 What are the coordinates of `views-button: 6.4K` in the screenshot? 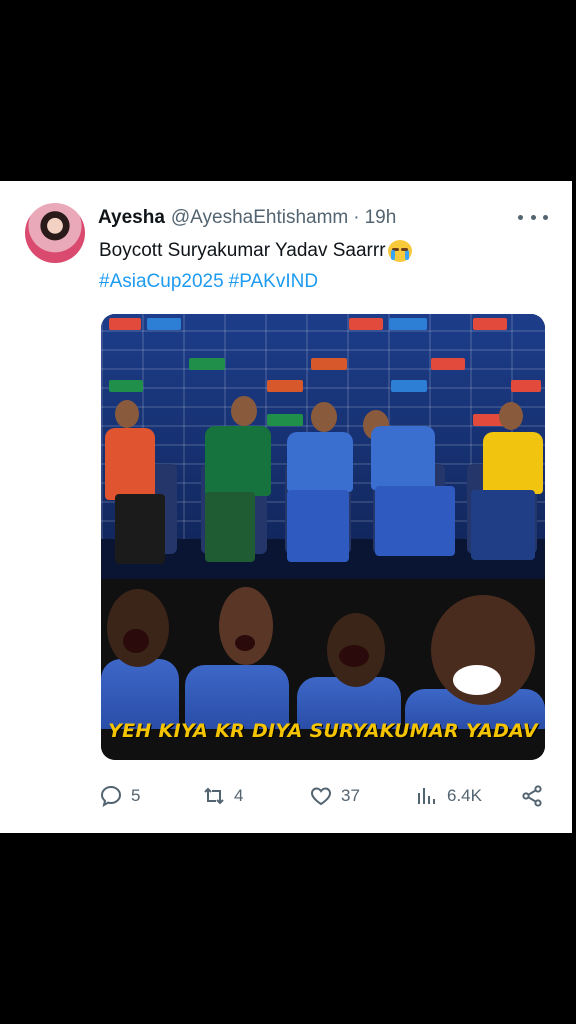 It's located at (448, 796).